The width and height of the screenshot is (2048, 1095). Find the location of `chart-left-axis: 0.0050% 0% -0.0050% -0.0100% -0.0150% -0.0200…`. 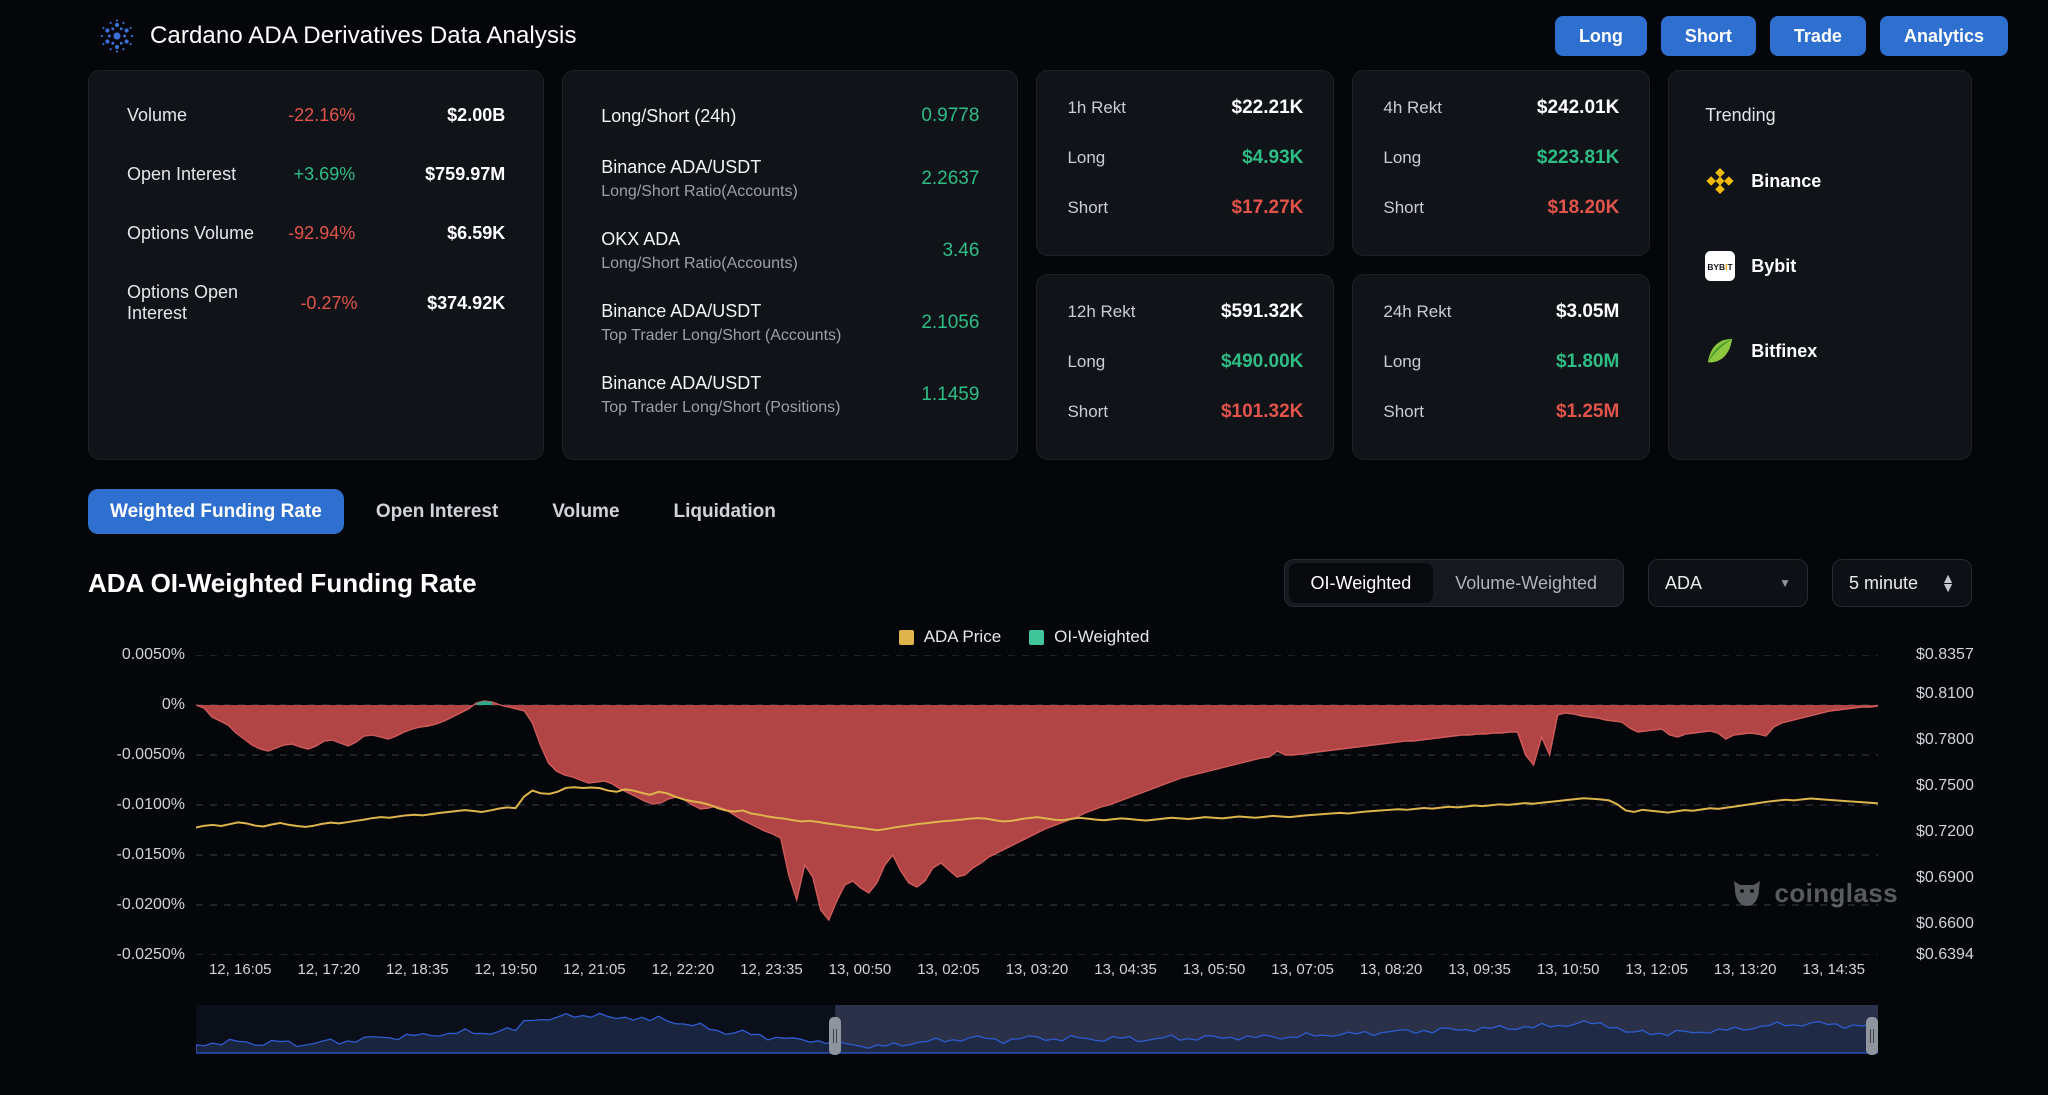

chart-left-axis: 0.0050% 0% -0.0050% -0.0100% -0.0150% -0.0200… is located at coordinates (97, 804).